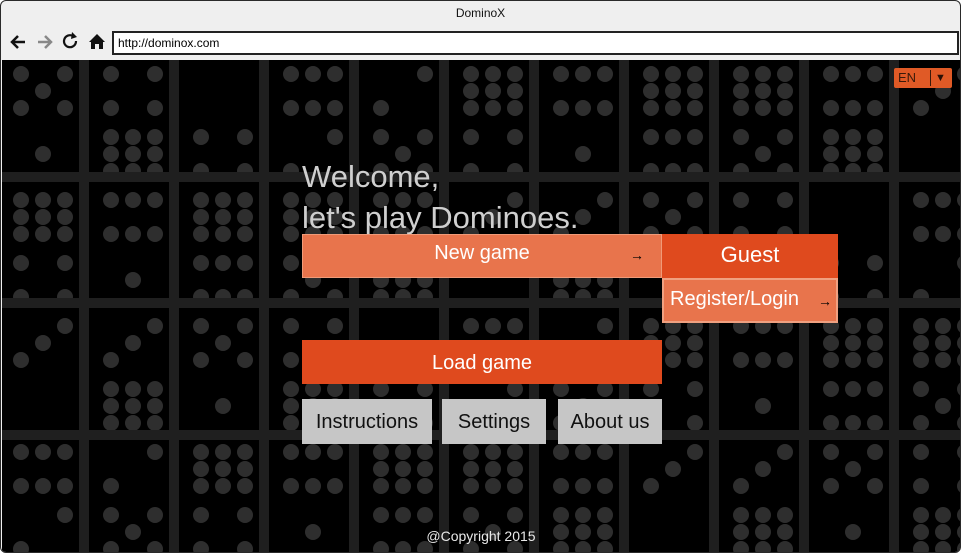 The height and width of the screenshot is (553, 961). Describe the element at coordinates (482, 362) in the screenshot. I see `load-game-button: Load game` at that location.